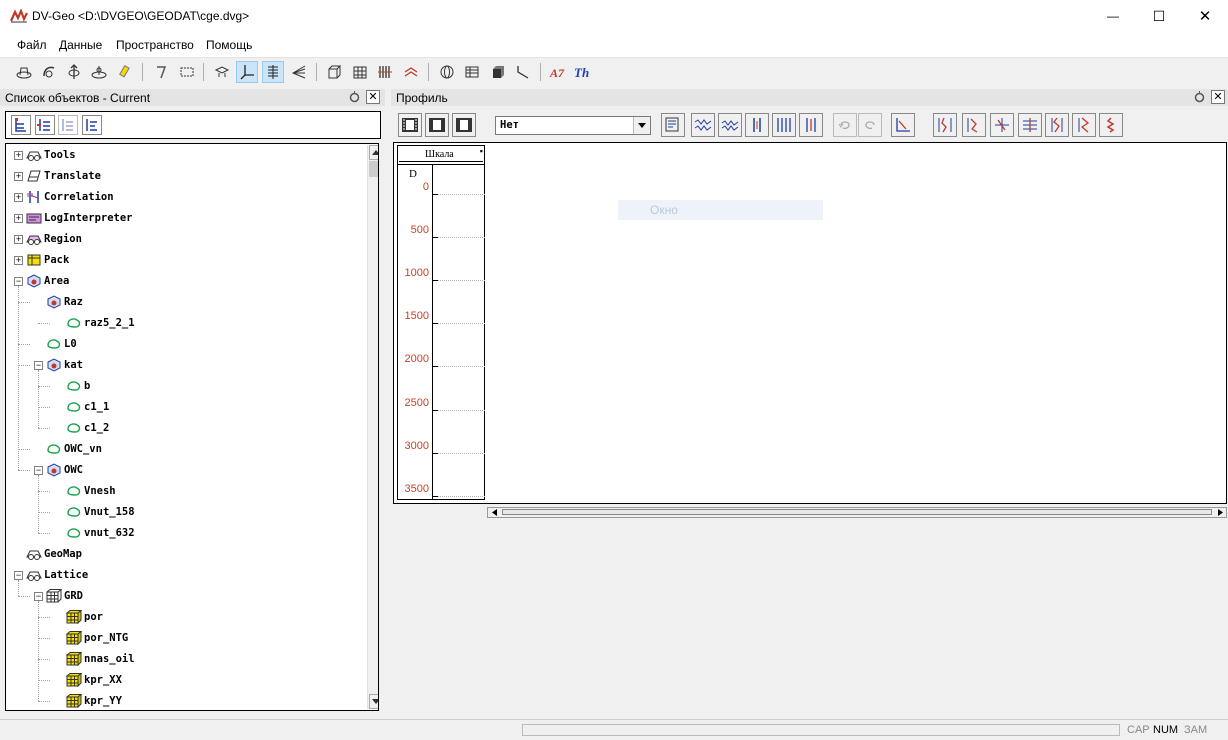  Describe the element at coordinates (94, 512) in the screenshot. I see `tree-item-vnut-158: Vnut_158` at that location.